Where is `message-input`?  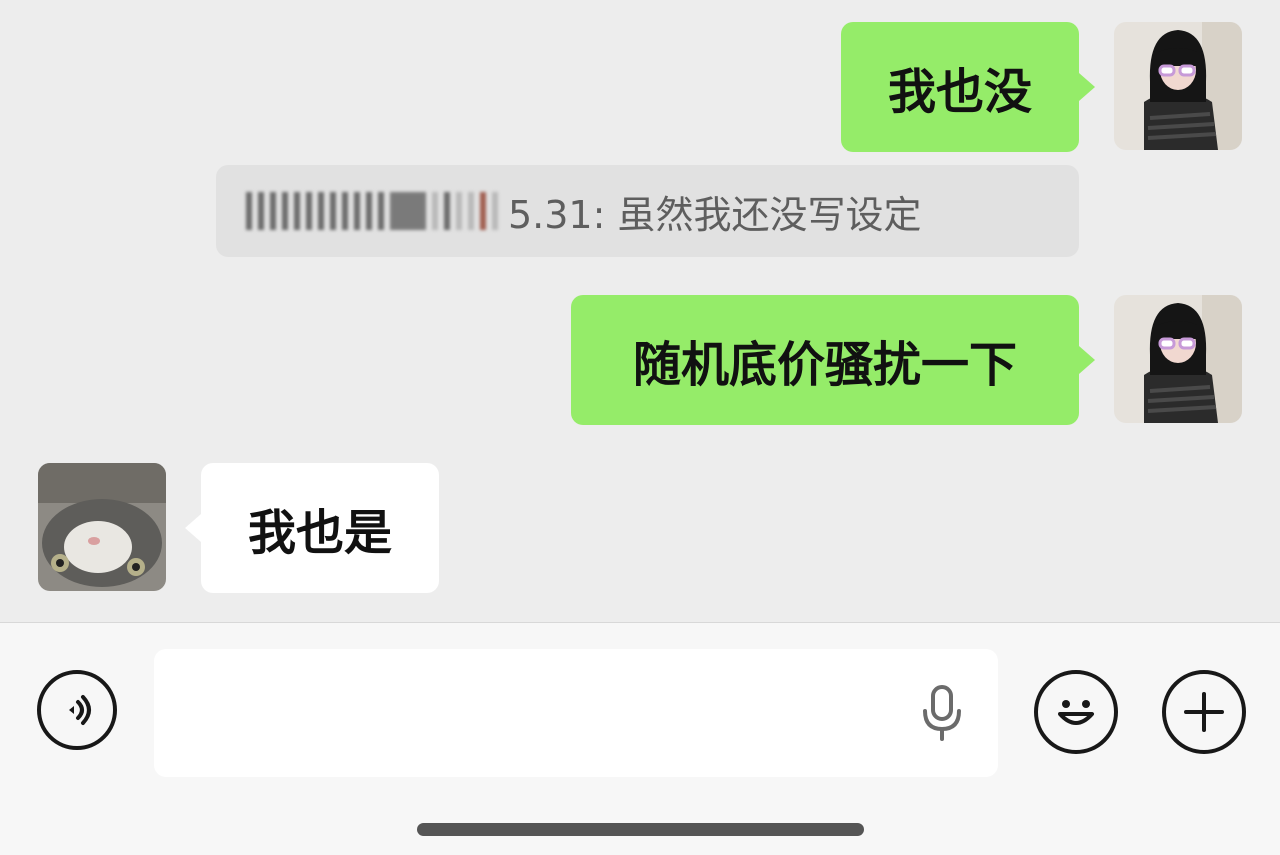
message-input is located at coordinates (576, 713).